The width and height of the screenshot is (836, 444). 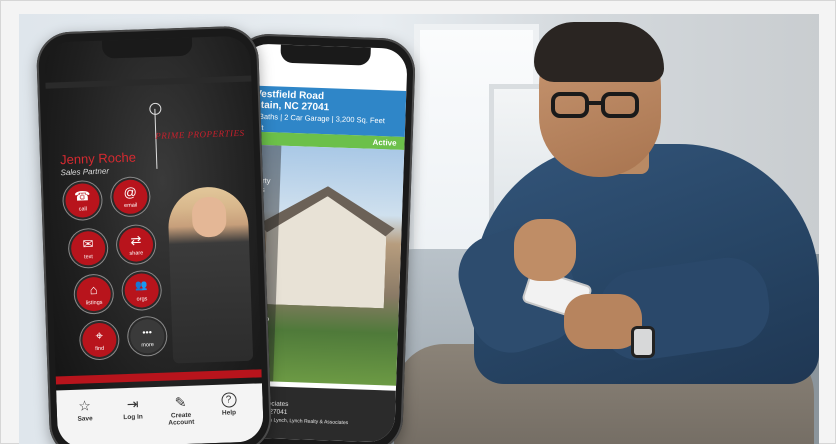 What do you see at coordinates (93, 290) in the screenshot?
I see `listings-icon: ⌂` at bounding box center [93, 290].